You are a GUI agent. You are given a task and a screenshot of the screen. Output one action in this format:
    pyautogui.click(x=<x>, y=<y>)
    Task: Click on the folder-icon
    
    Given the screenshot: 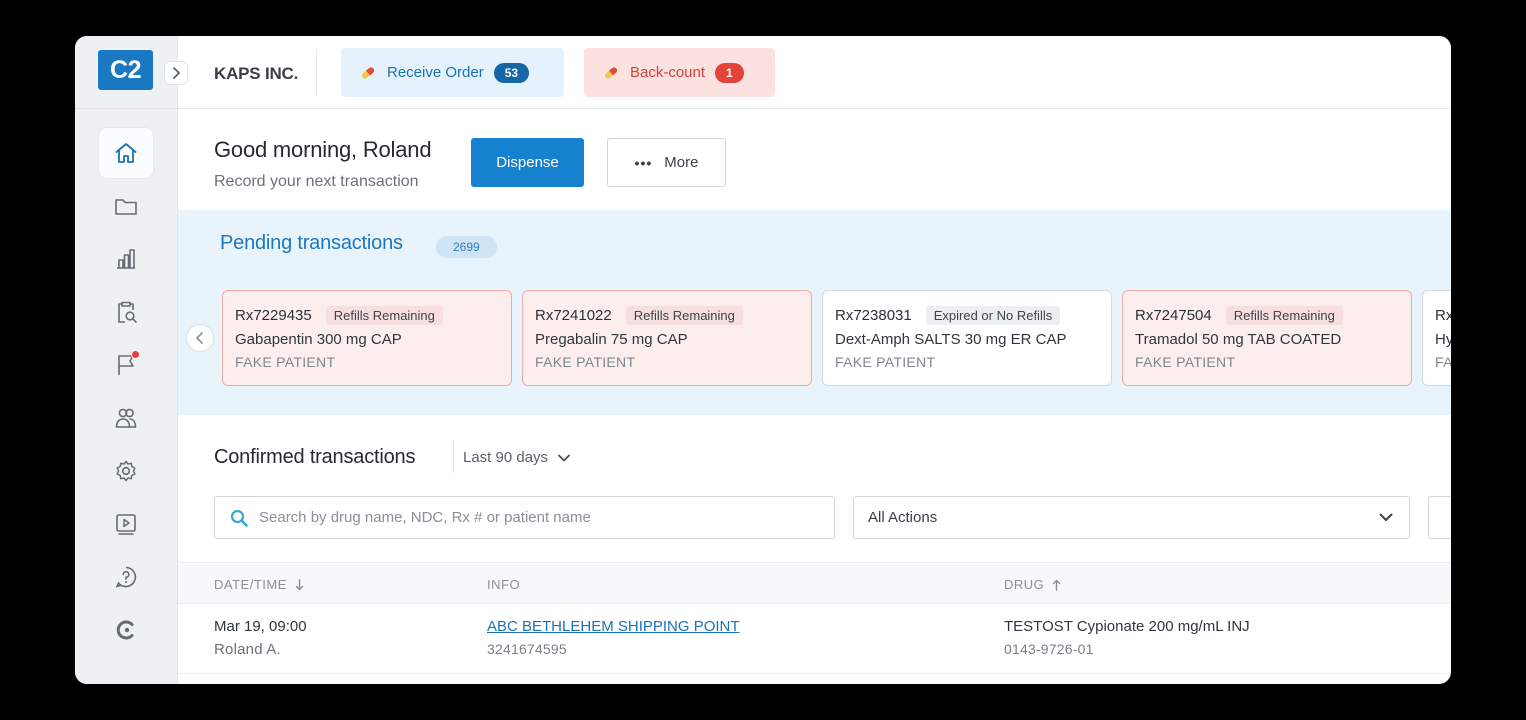 What is the action you would take?
    pyautogui.click(x=126, y=207)
    